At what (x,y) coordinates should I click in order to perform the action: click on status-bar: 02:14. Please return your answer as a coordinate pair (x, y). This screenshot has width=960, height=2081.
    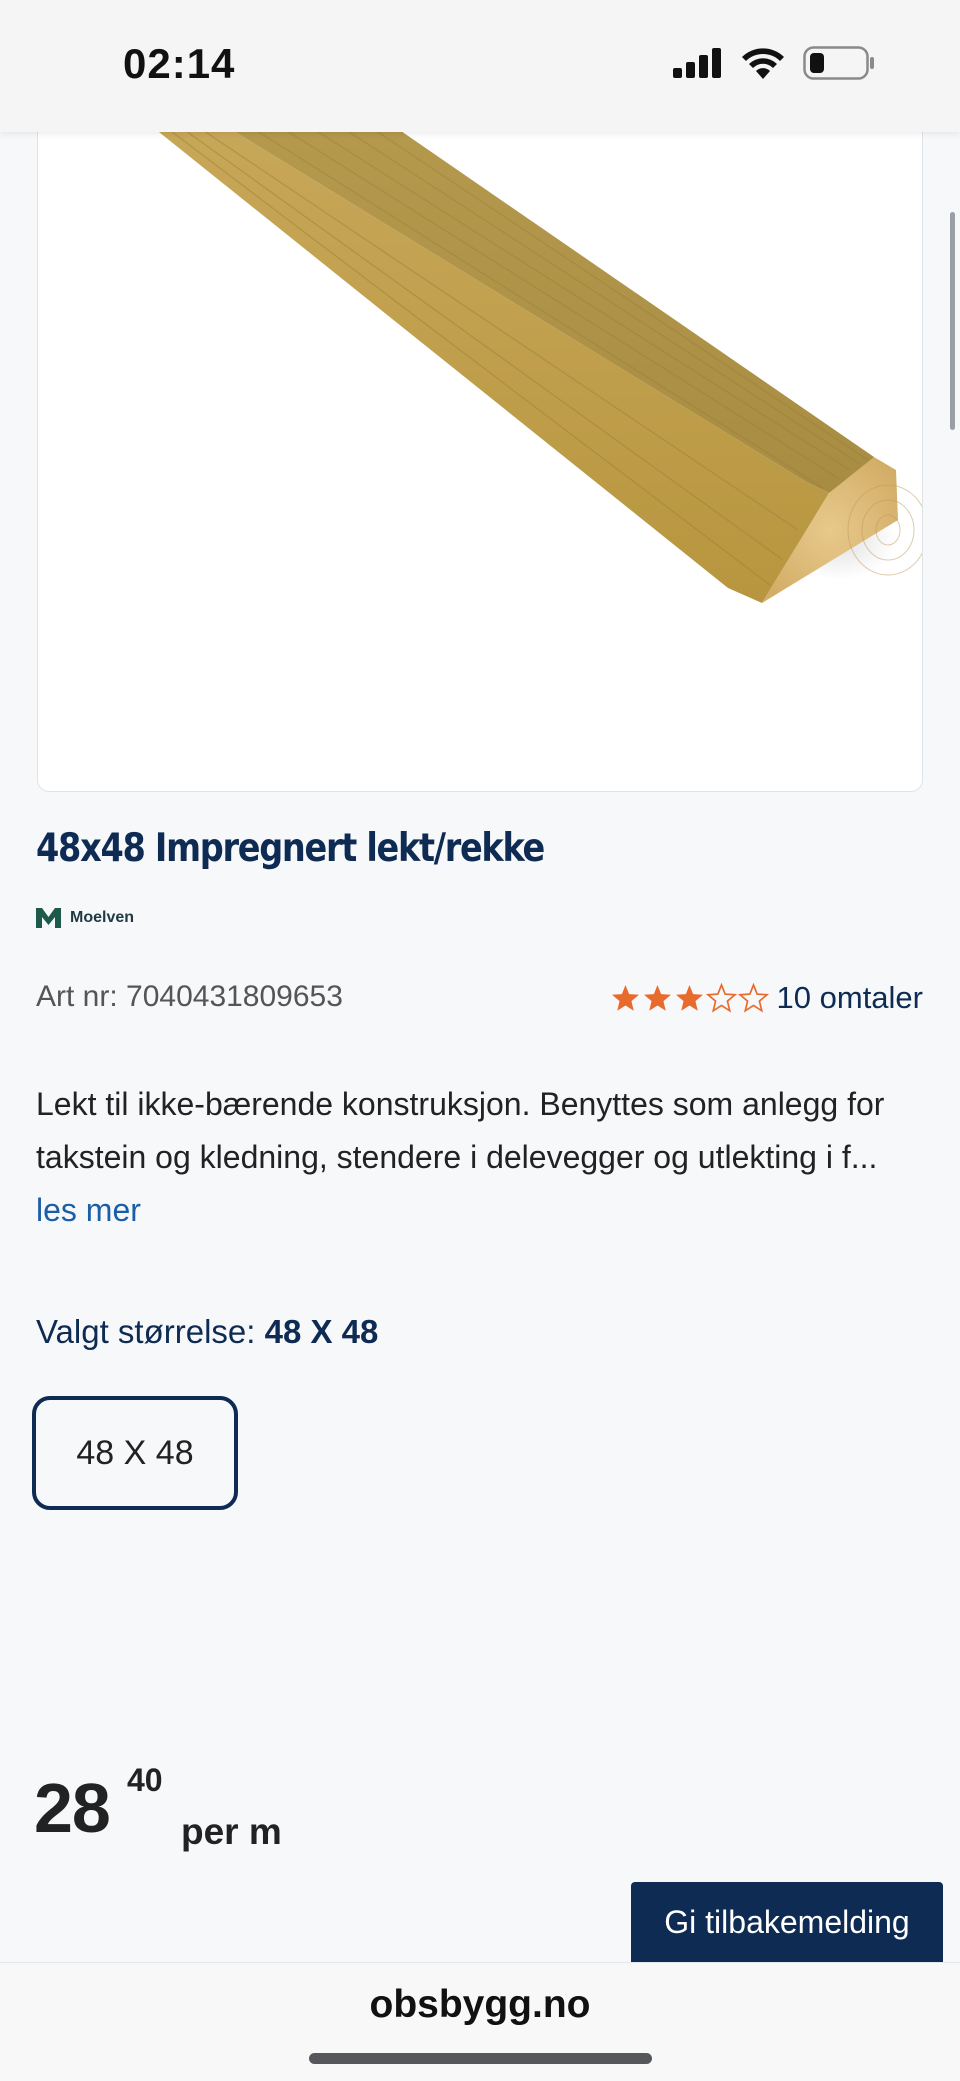
    Looking at the image, I should click on (480, 66).